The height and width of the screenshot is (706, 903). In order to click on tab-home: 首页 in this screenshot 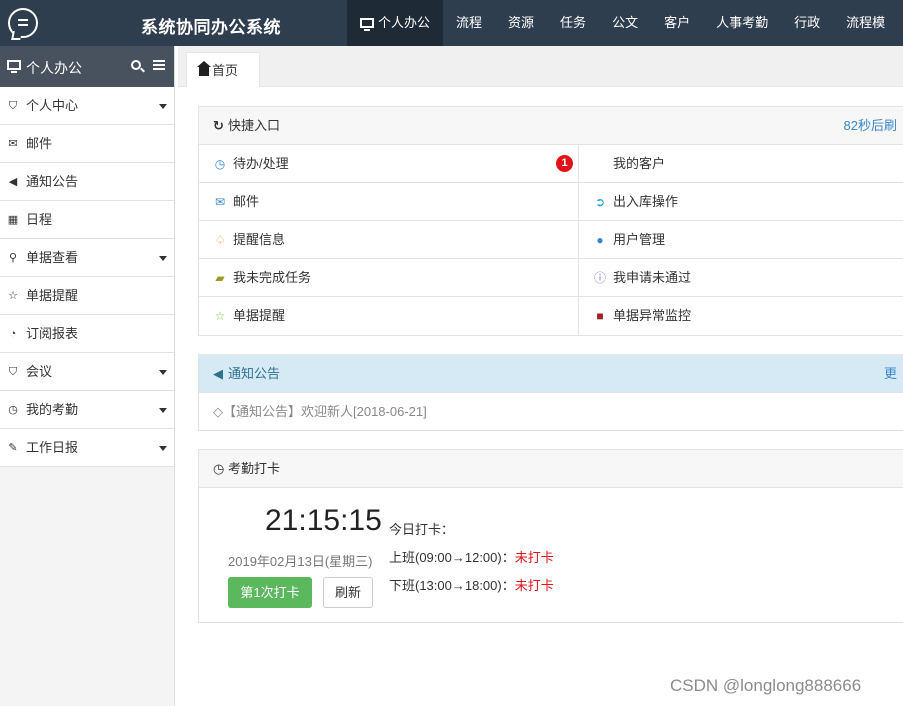, I will do `click(223, 69)`.